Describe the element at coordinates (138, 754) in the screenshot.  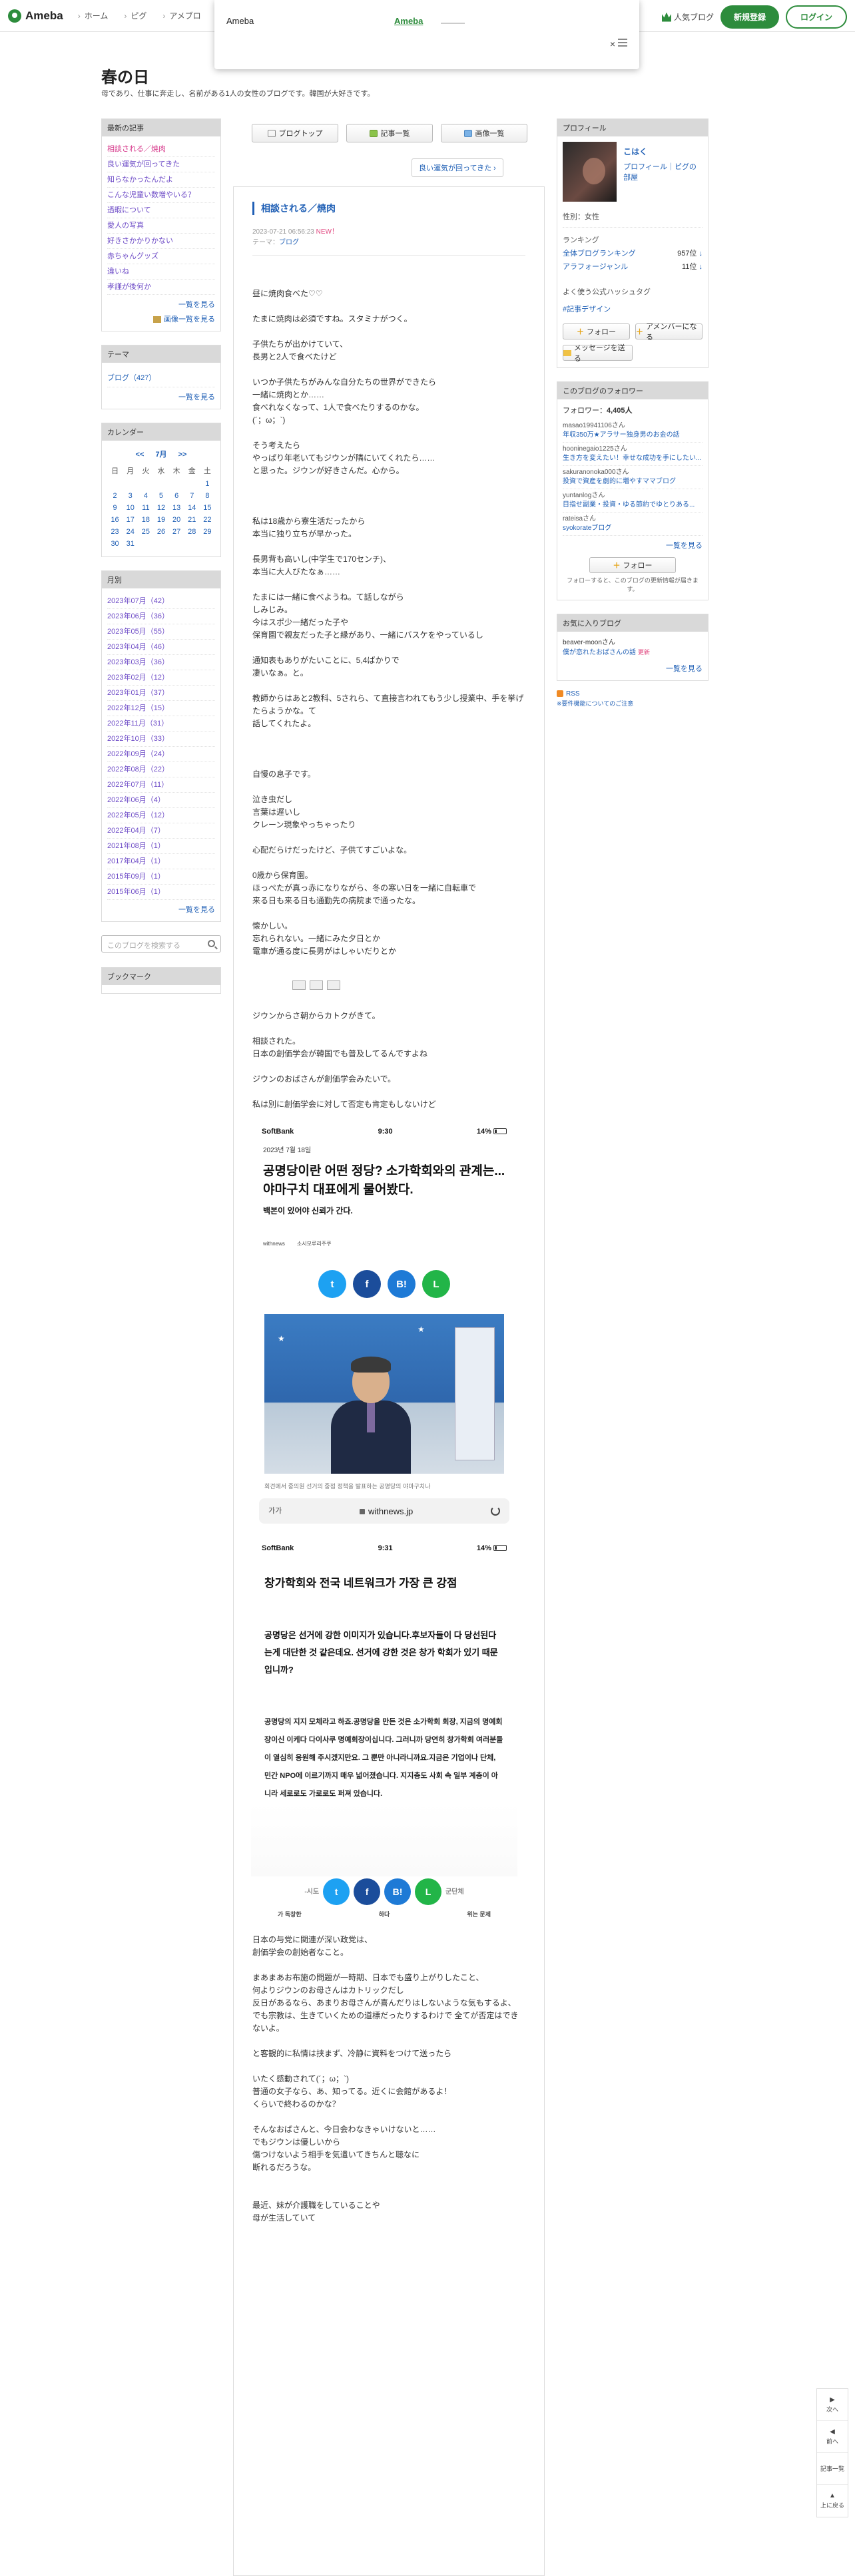
I see `month-archive-link: 2022年09月（24）` at that location.